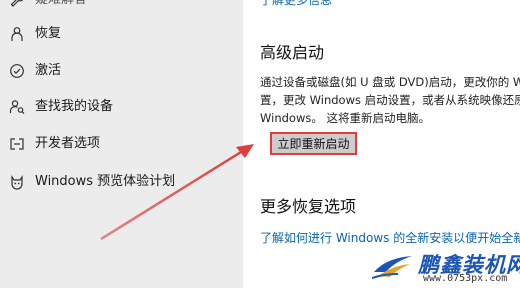 This screenshot has width=520, height=288. I want to click on watermark: 鹏鑫装机网 www.0753px.com, so click(446, 267).